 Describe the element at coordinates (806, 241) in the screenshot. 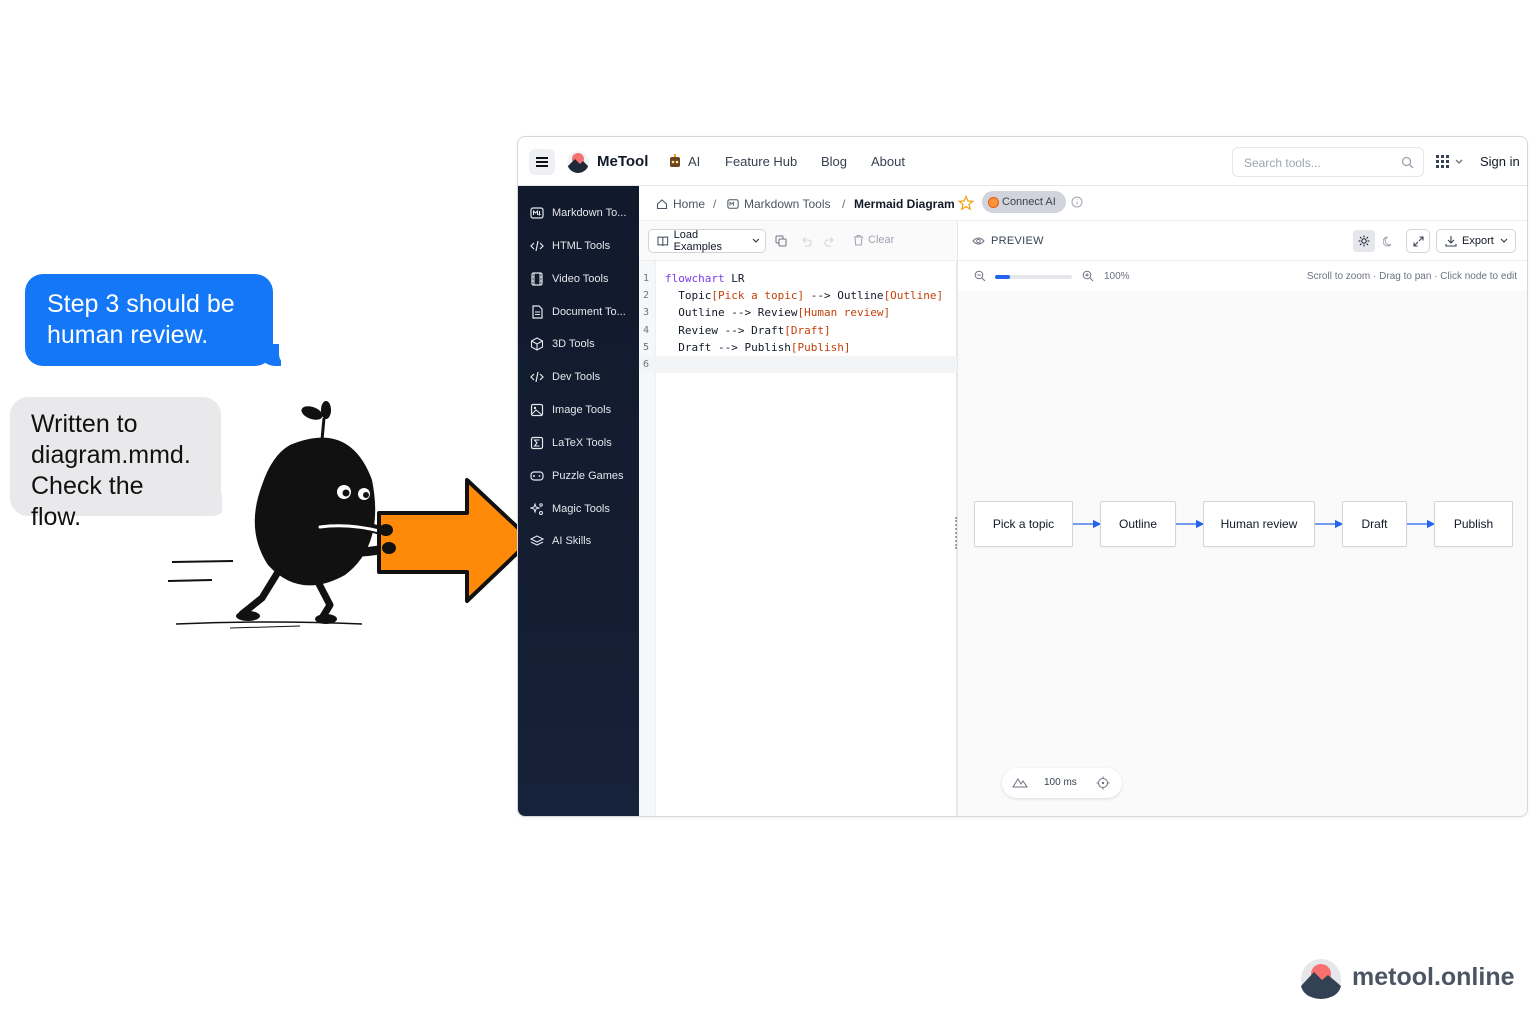

I see `undo-icon` at that location.